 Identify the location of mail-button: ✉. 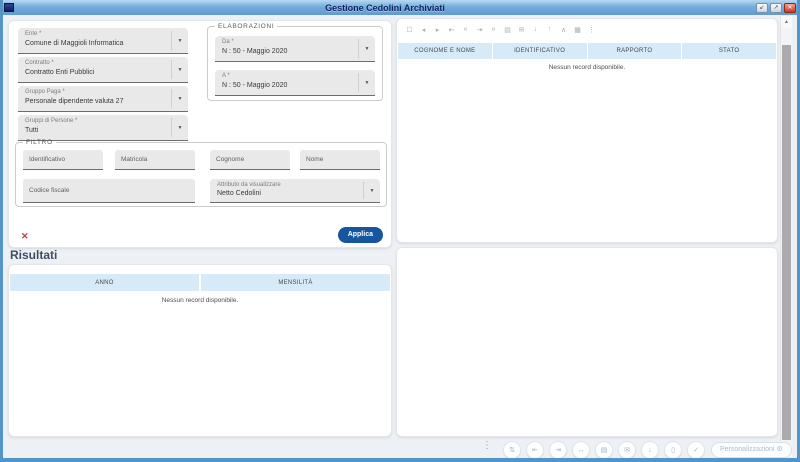
(627, 449).